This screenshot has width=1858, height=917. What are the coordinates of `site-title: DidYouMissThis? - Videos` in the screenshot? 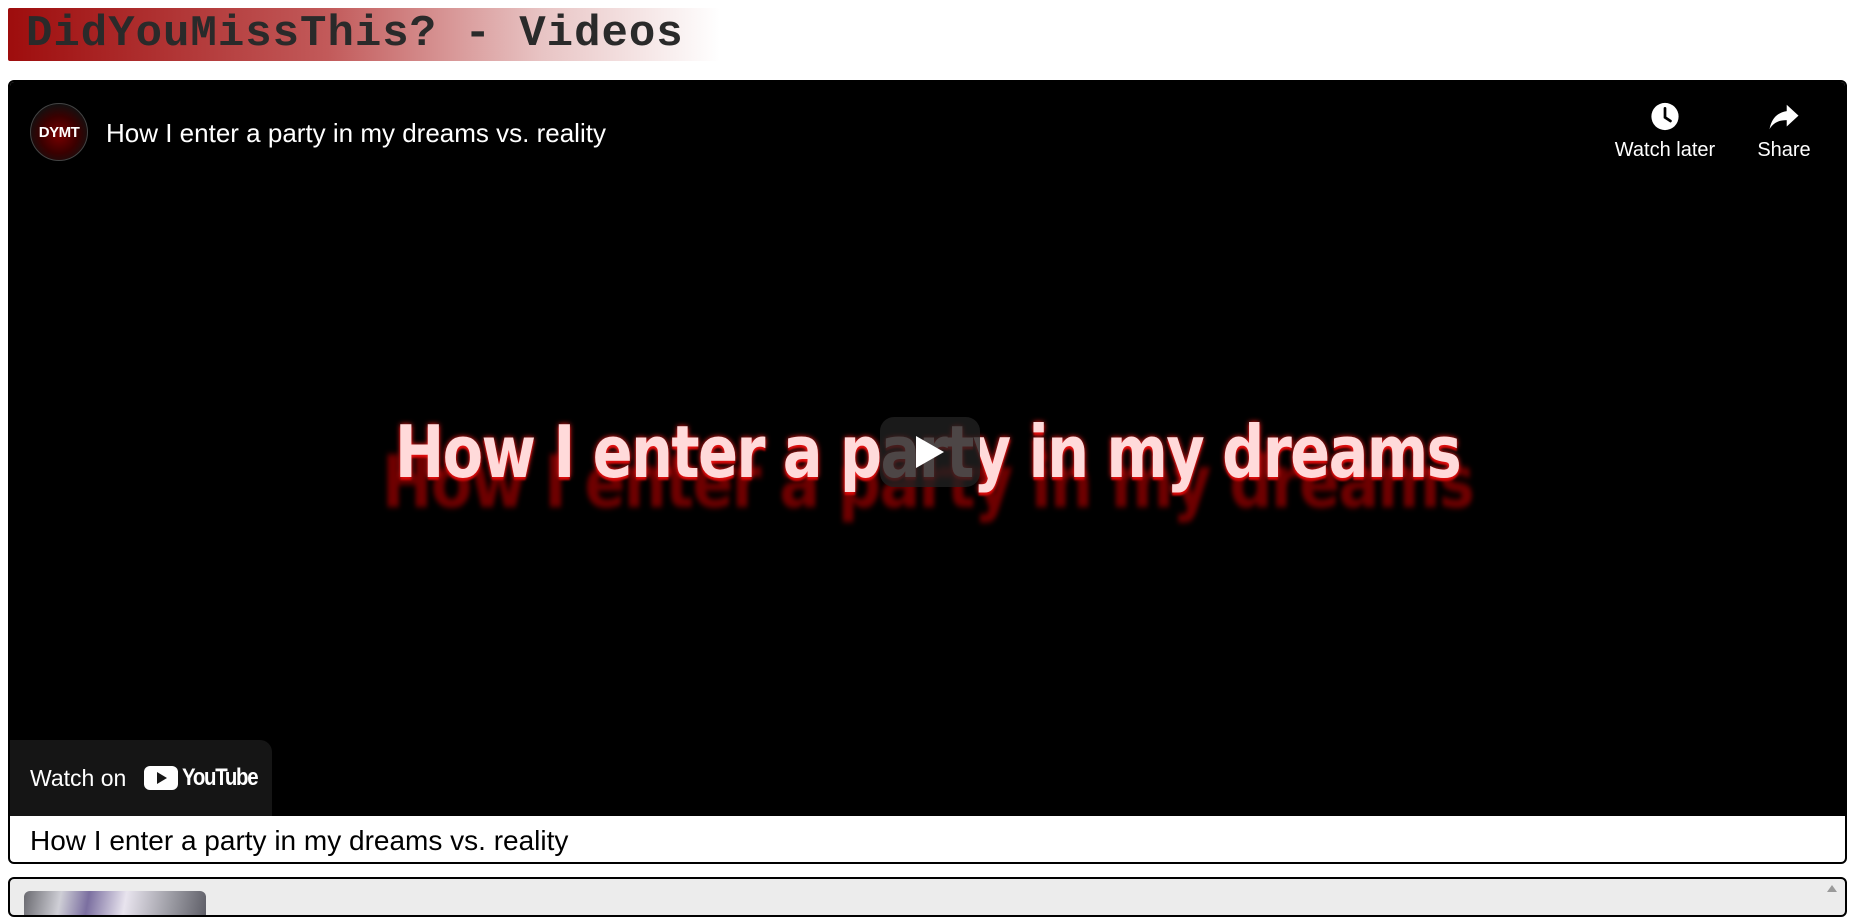 It's located at (355, 34).